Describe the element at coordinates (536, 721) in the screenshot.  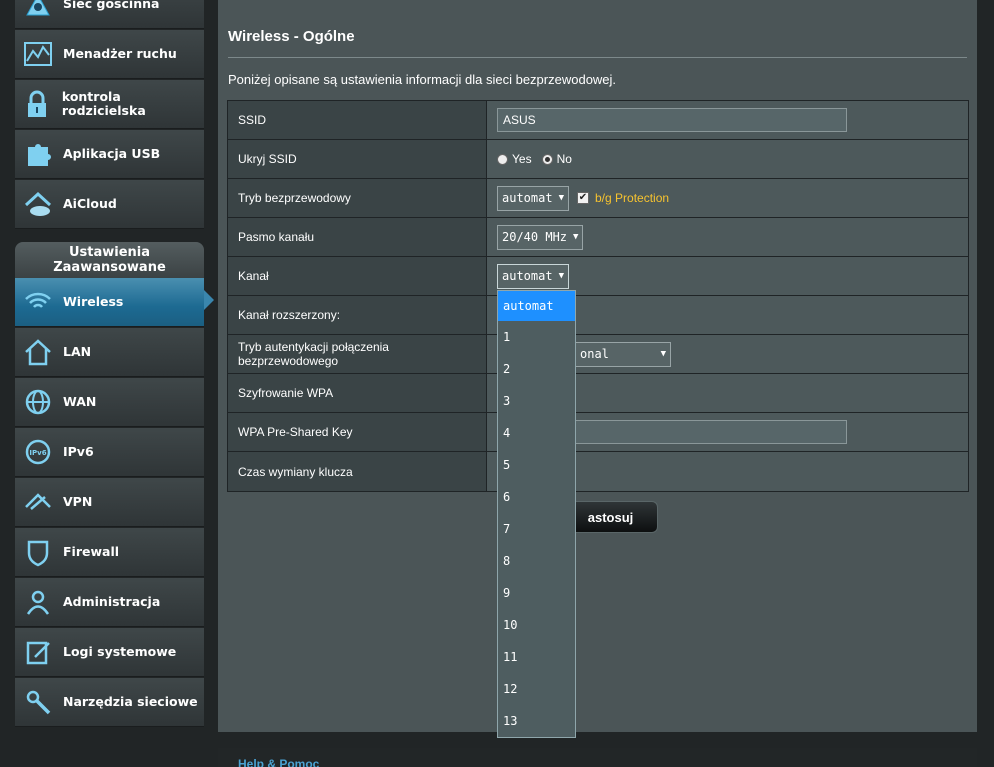
I see `dropdown-option: 13` at that location.